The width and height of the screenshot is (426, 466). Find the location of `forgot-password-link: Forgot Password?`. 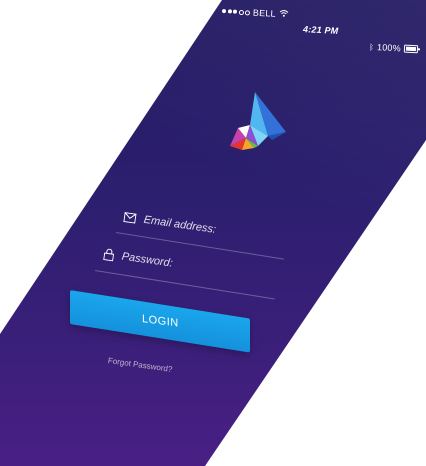

forgot-password-link: Forgot Password? is located at coordinates (140, 365).